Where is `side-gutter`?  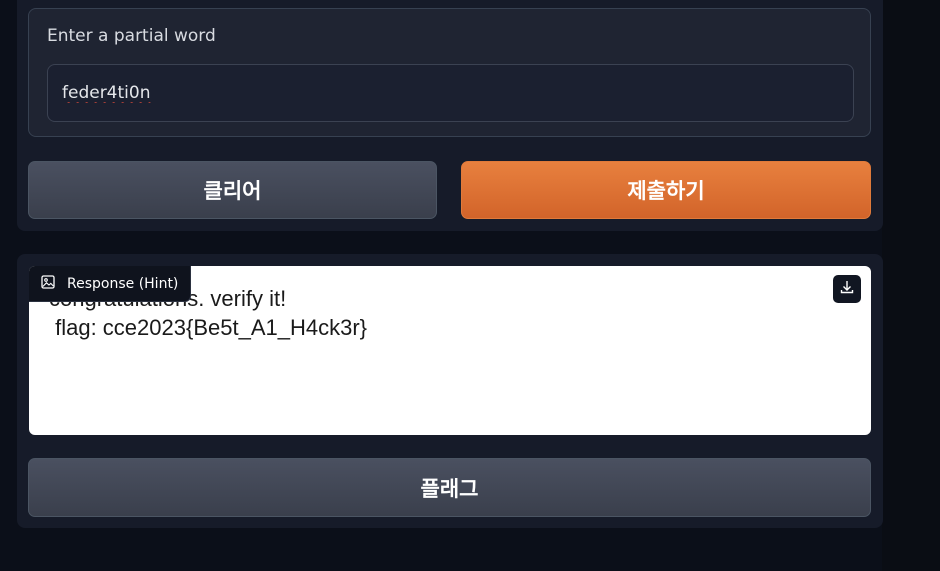
side-gutter is located at coordinates (911, 285).